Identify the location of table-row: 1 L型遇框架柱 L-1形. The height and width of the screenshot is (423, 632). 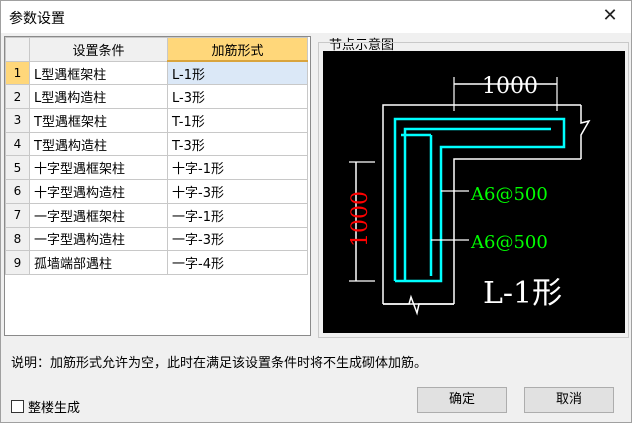
(156, 73).